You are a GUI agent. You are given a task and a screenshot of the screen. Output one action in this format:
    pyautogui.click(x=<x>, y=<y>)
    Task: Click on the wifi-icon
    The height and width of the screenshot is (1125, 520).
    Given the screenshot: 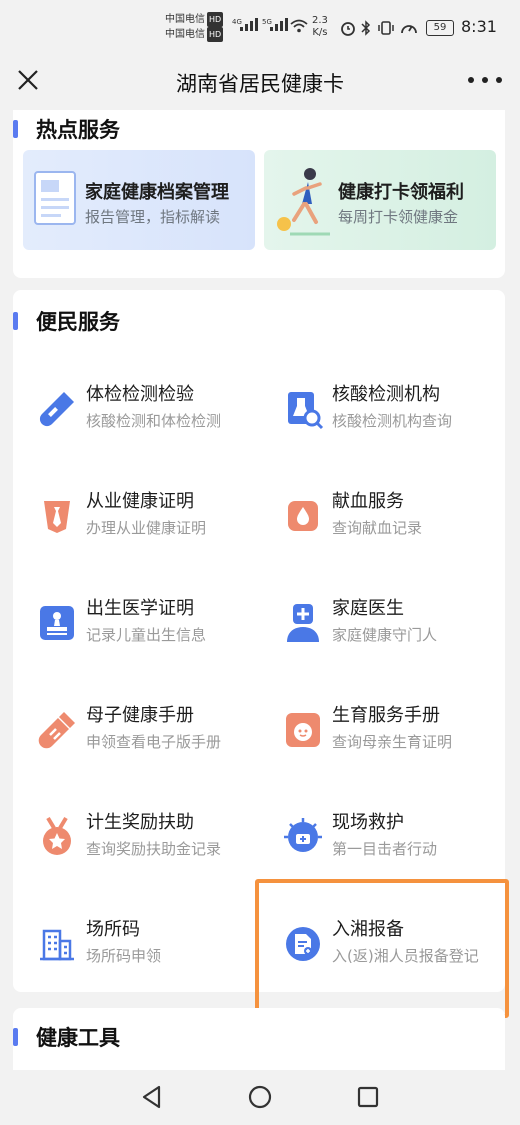 What is the action you would take?
    pyautogui.click(x=299, y=26)
    